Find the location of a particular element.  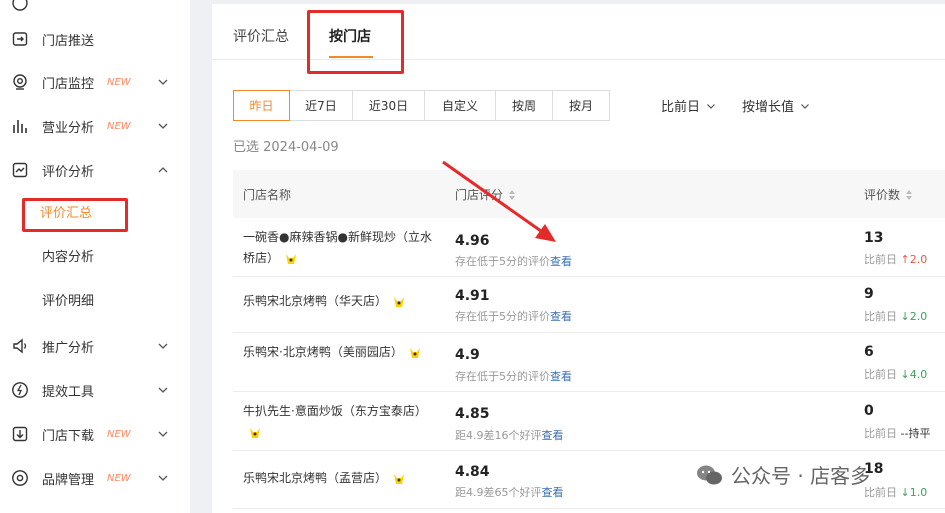

store-score: 4.9 is located at coordinates (467, 355).